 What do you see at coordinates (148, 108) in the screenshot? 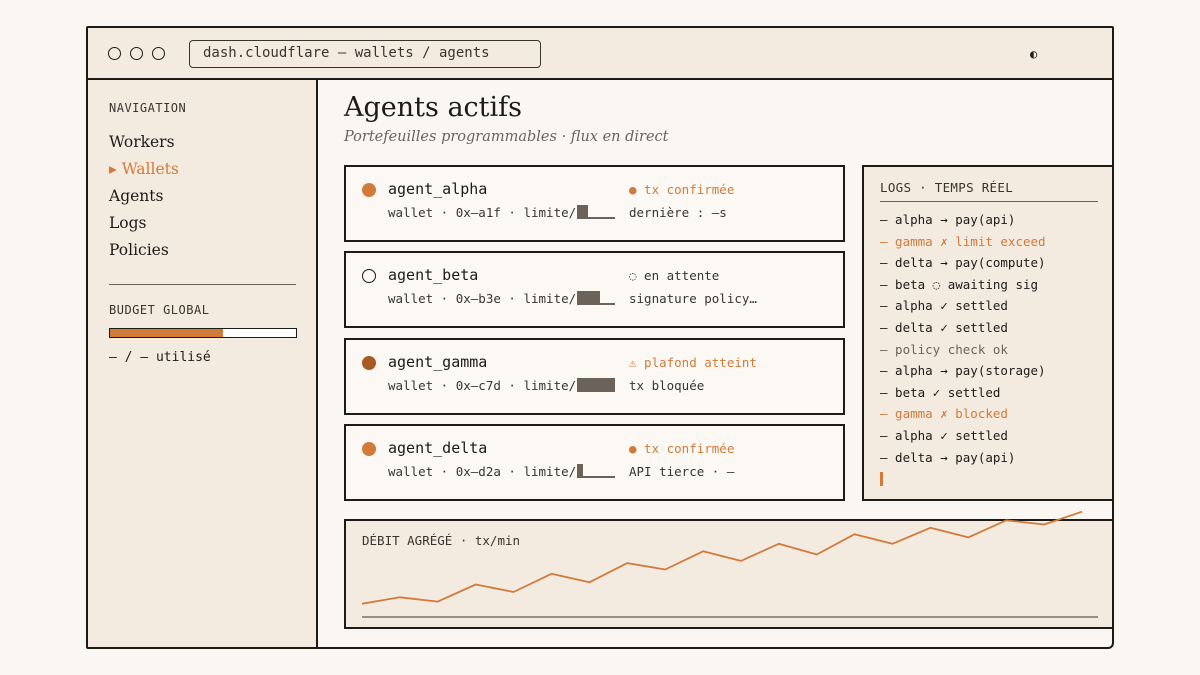
I see `nav-heading: NAVIGATION` at bounding box center [148, 108].